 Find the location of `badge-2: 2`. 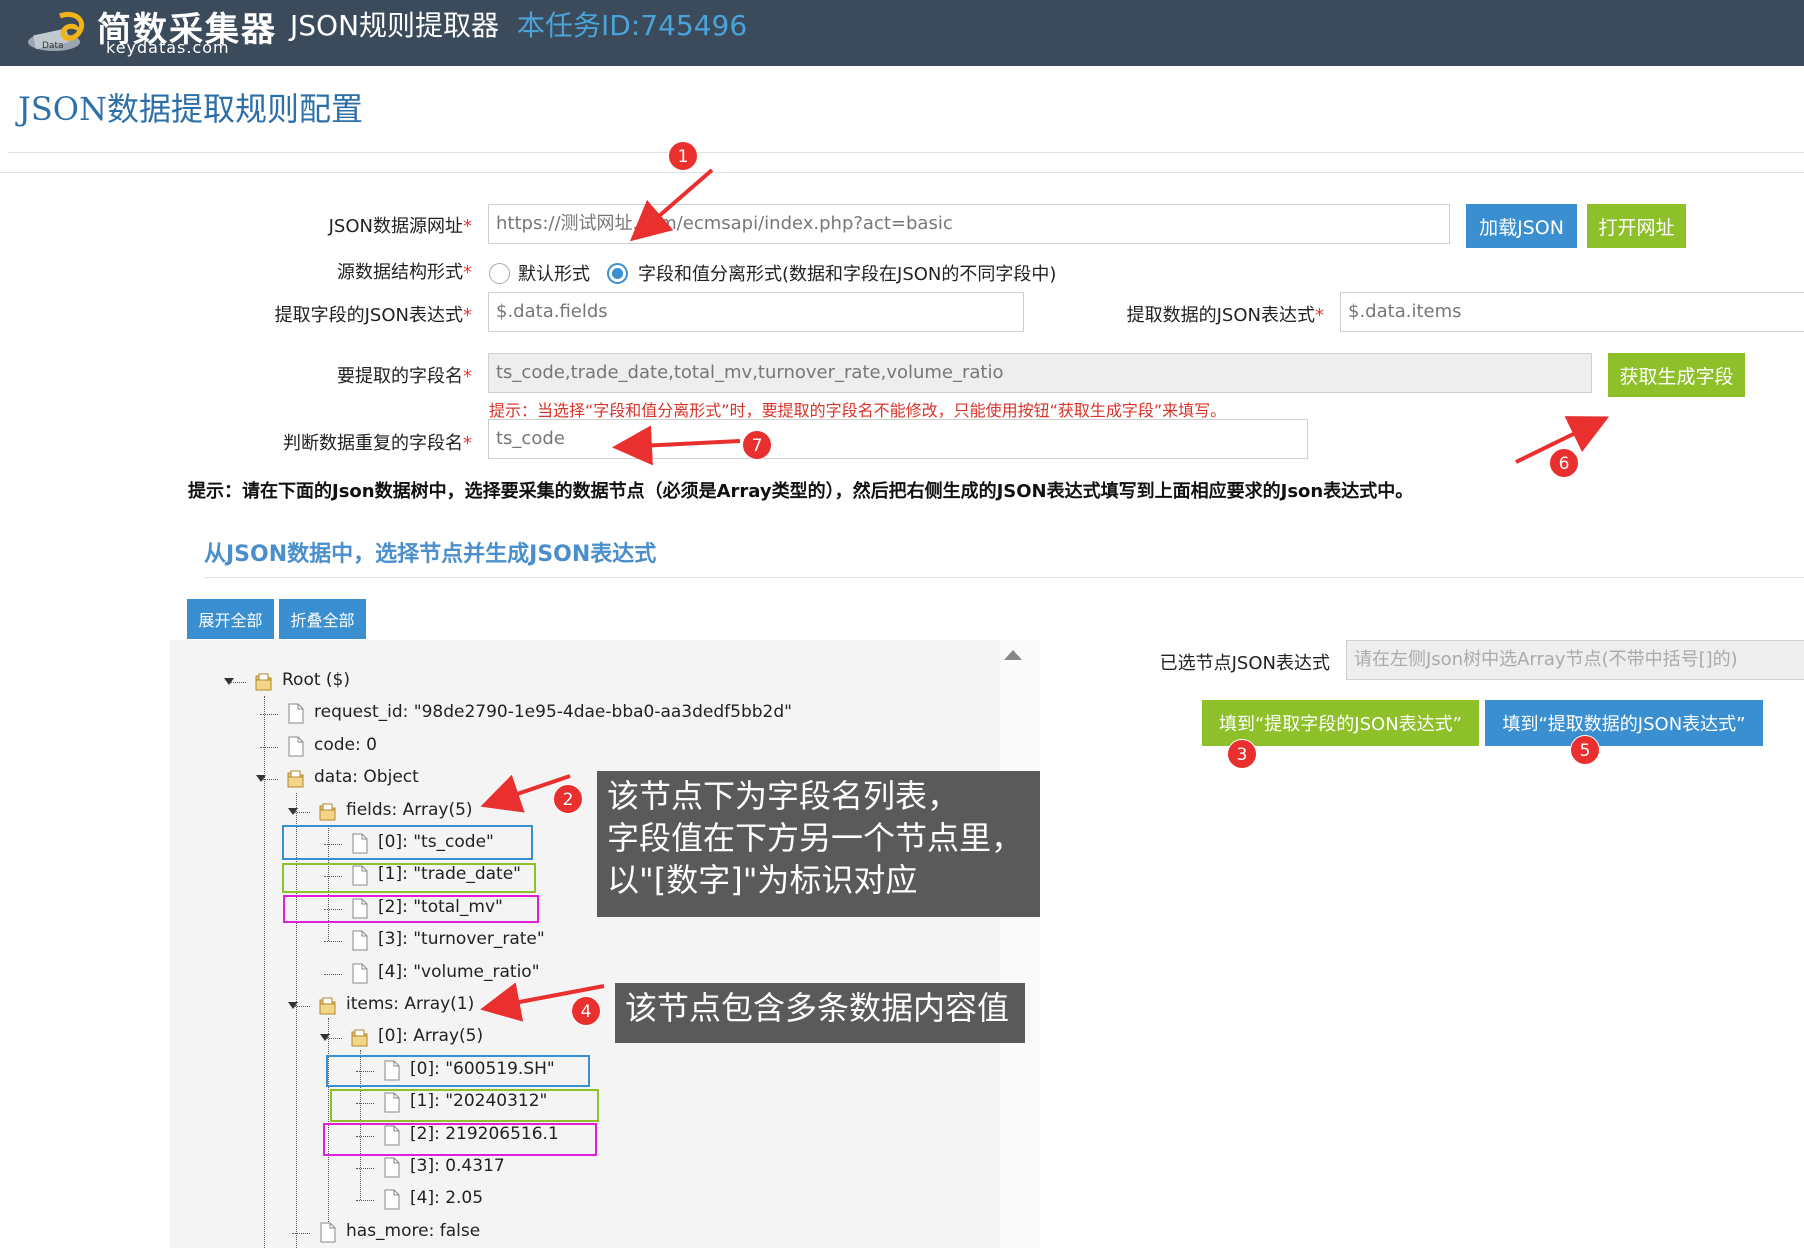

badge-2: 2 is located at coordinates (568, 799).